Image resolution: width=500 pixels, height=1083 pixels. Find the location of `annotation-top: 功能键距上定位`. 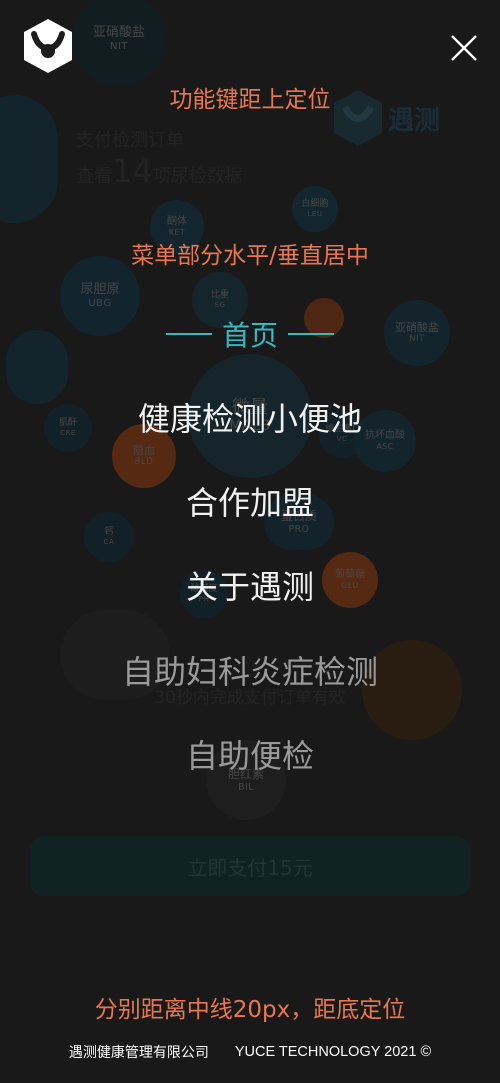

annotation-top: 功能键距上定位 is located at coordinates (250, 100).